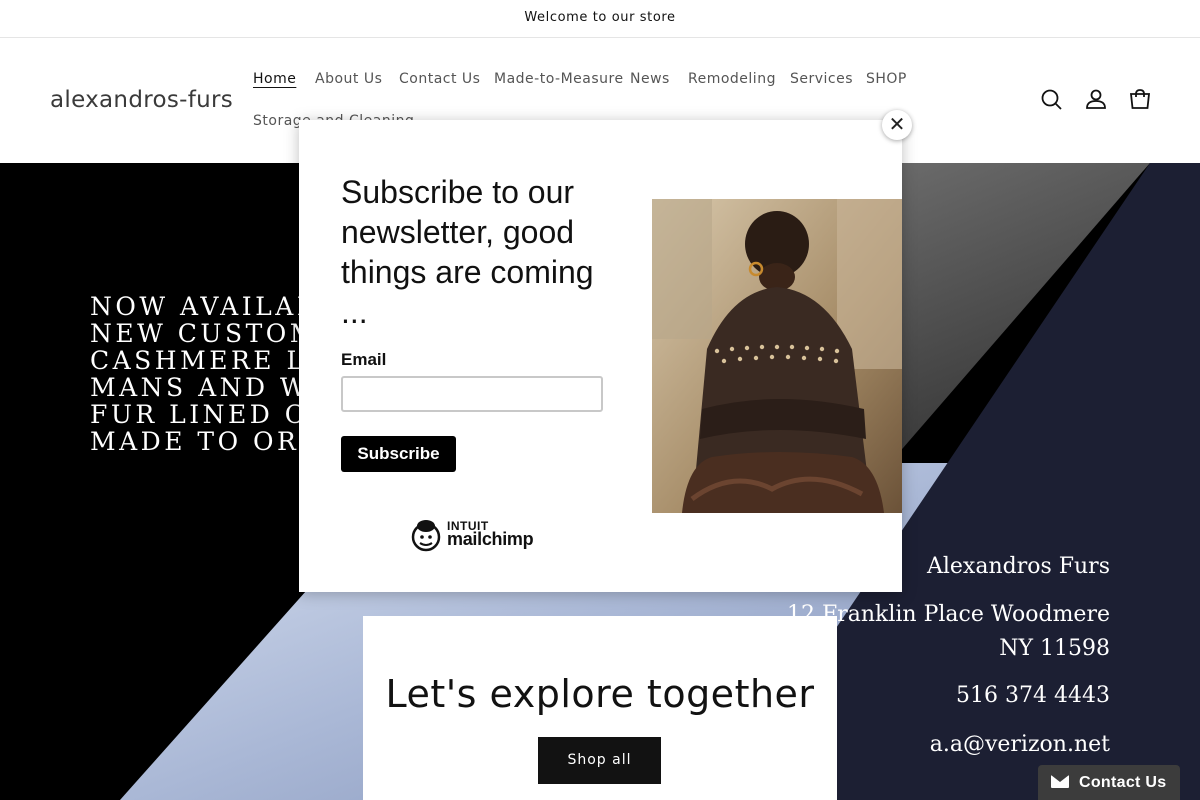  What do you see at coordinates (348, 79) in the screenshot?
I see `nav-item-about-us: About Us` at bounding box center [348, 79].